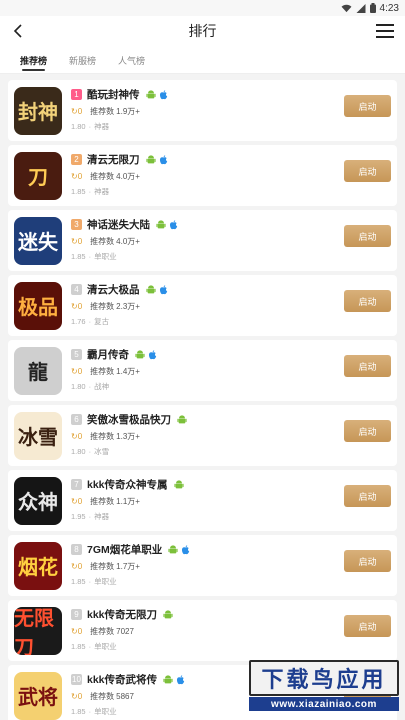  I want to click on game-icon: 封神, so click(38, 110).